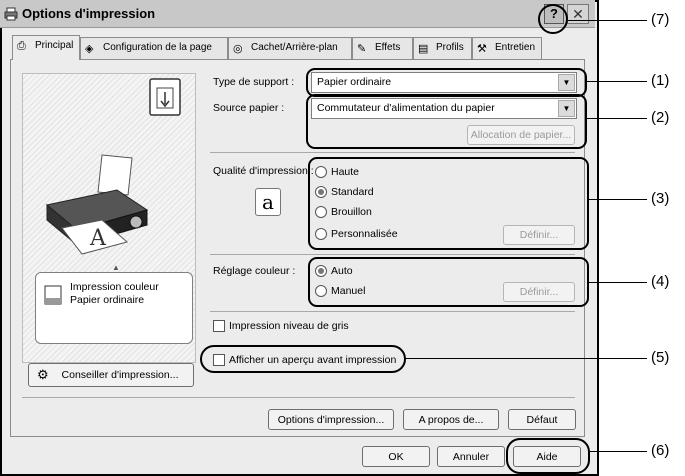 This screenshot has height=476, width=685. Describe the element at coordinates (289, 326) in the screenshot. I see `grayscale-label: Impression niveau de gris` at that location.